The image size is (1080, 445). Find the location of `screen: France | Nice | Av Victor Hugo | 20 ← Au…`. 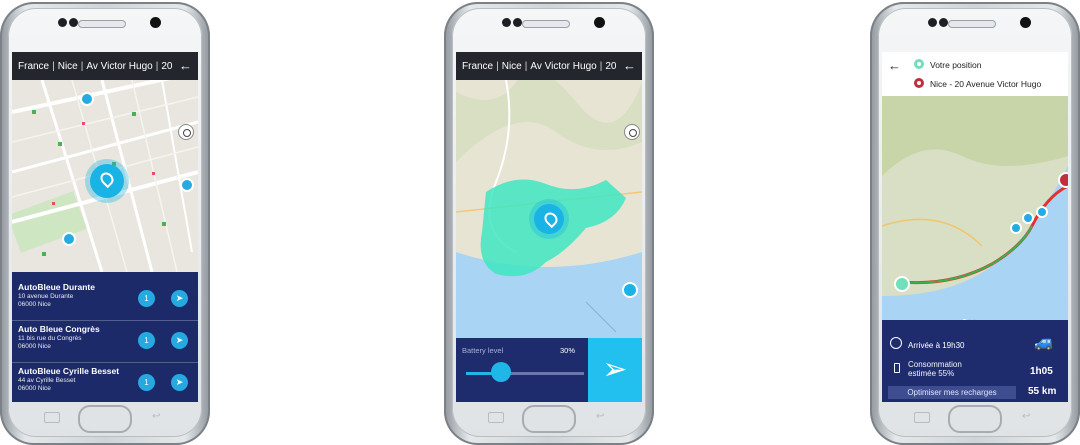

screen: France | Nice | Av Victor Hugo | 20 ← Au… is located at coordinates (105, 227).